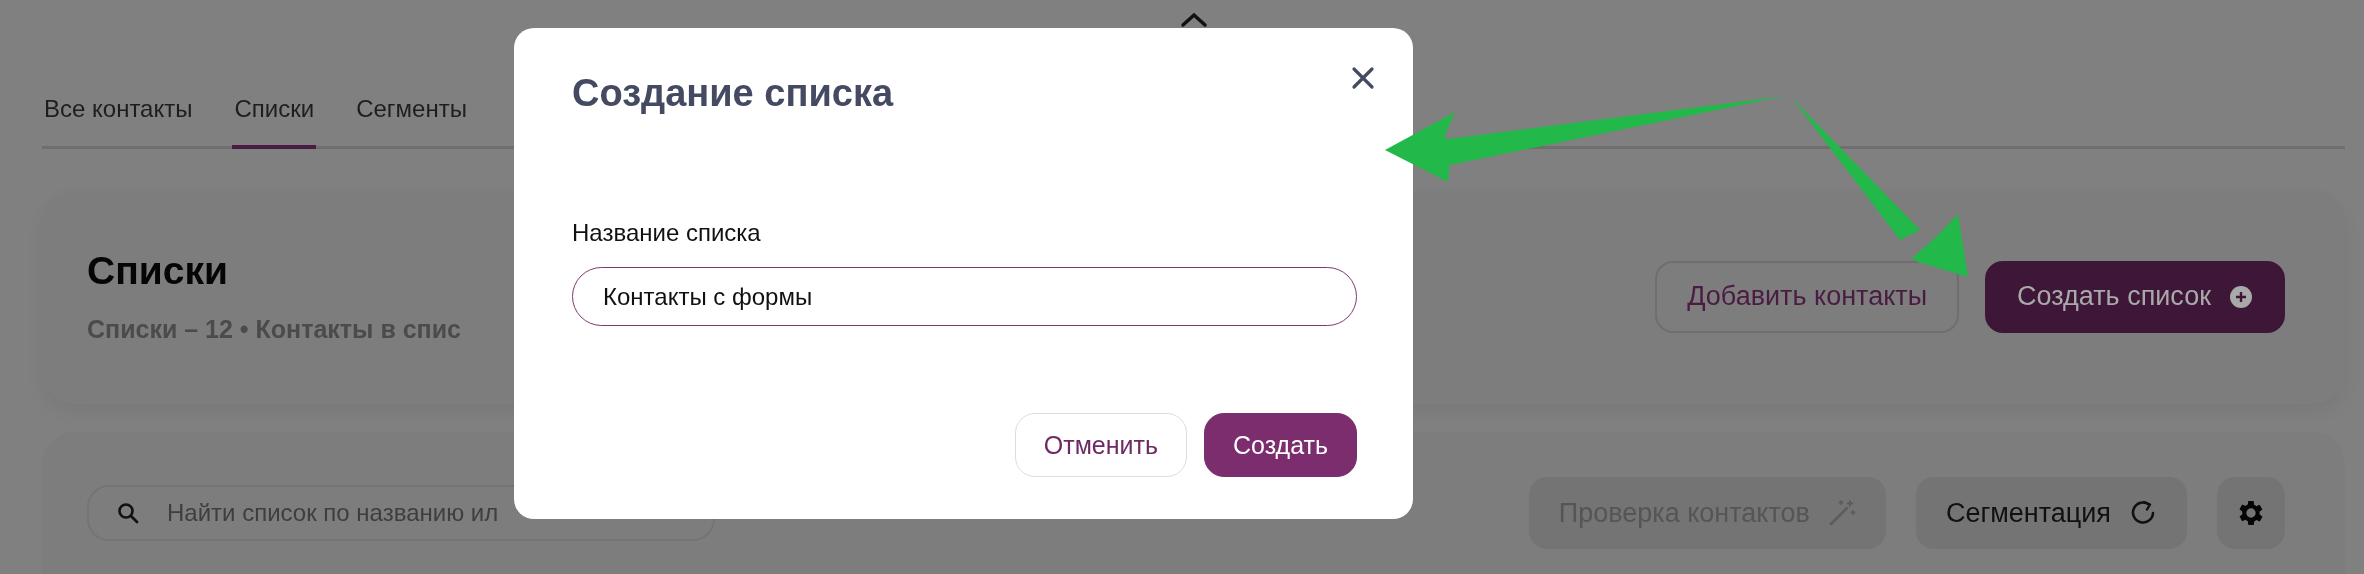 The image size is (2364, 574). Describe the element at coordinates (2241, 296) in the screenshot. I see `plus-circle-icon` at that location.